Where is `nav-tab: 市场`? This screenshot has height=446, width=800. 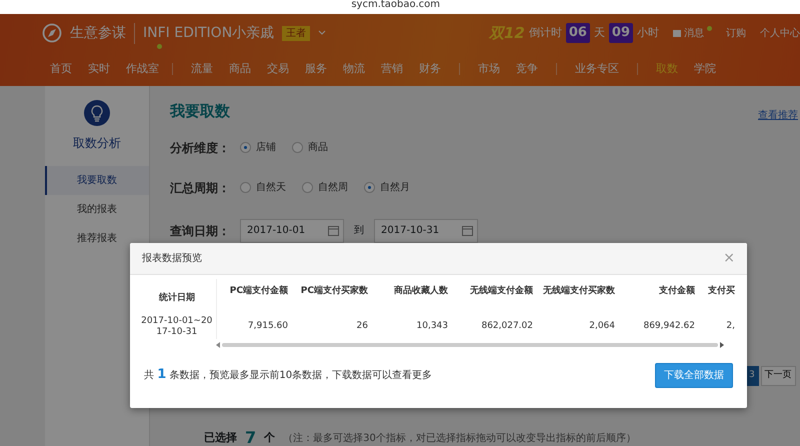 nav-tab: 市场 is located at coordinates (489, 69).